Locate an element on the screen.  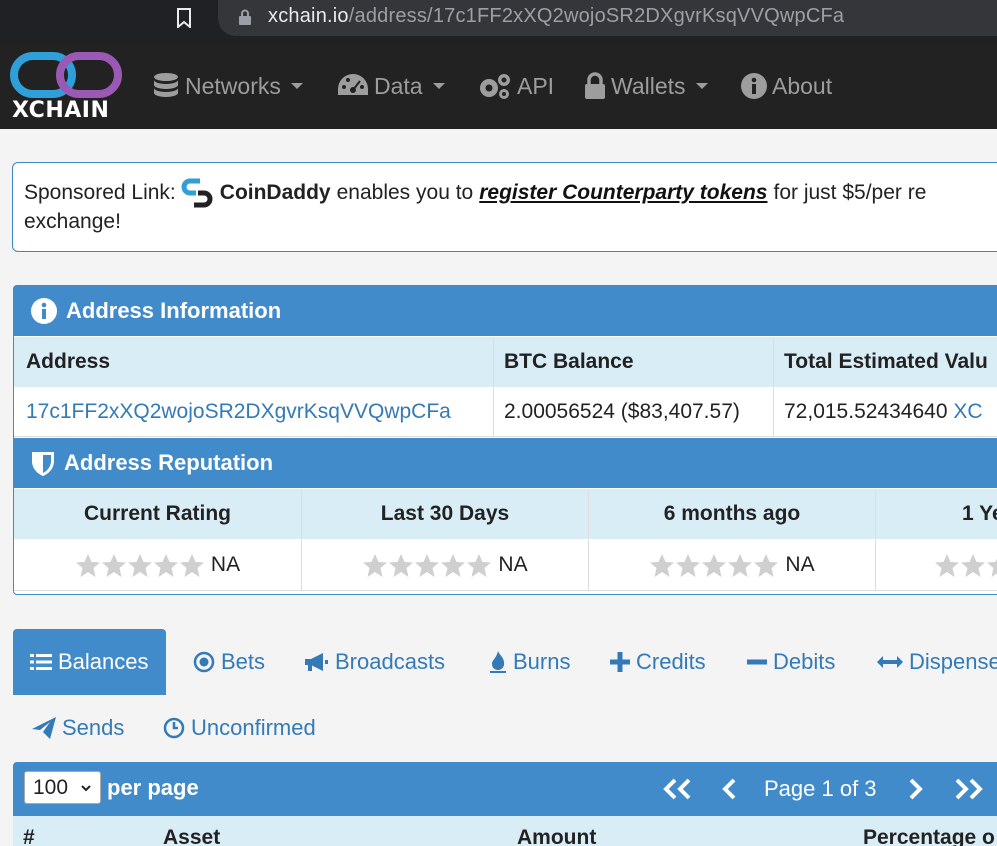
nav-data-label: Data is located at coordinates (398, 85).